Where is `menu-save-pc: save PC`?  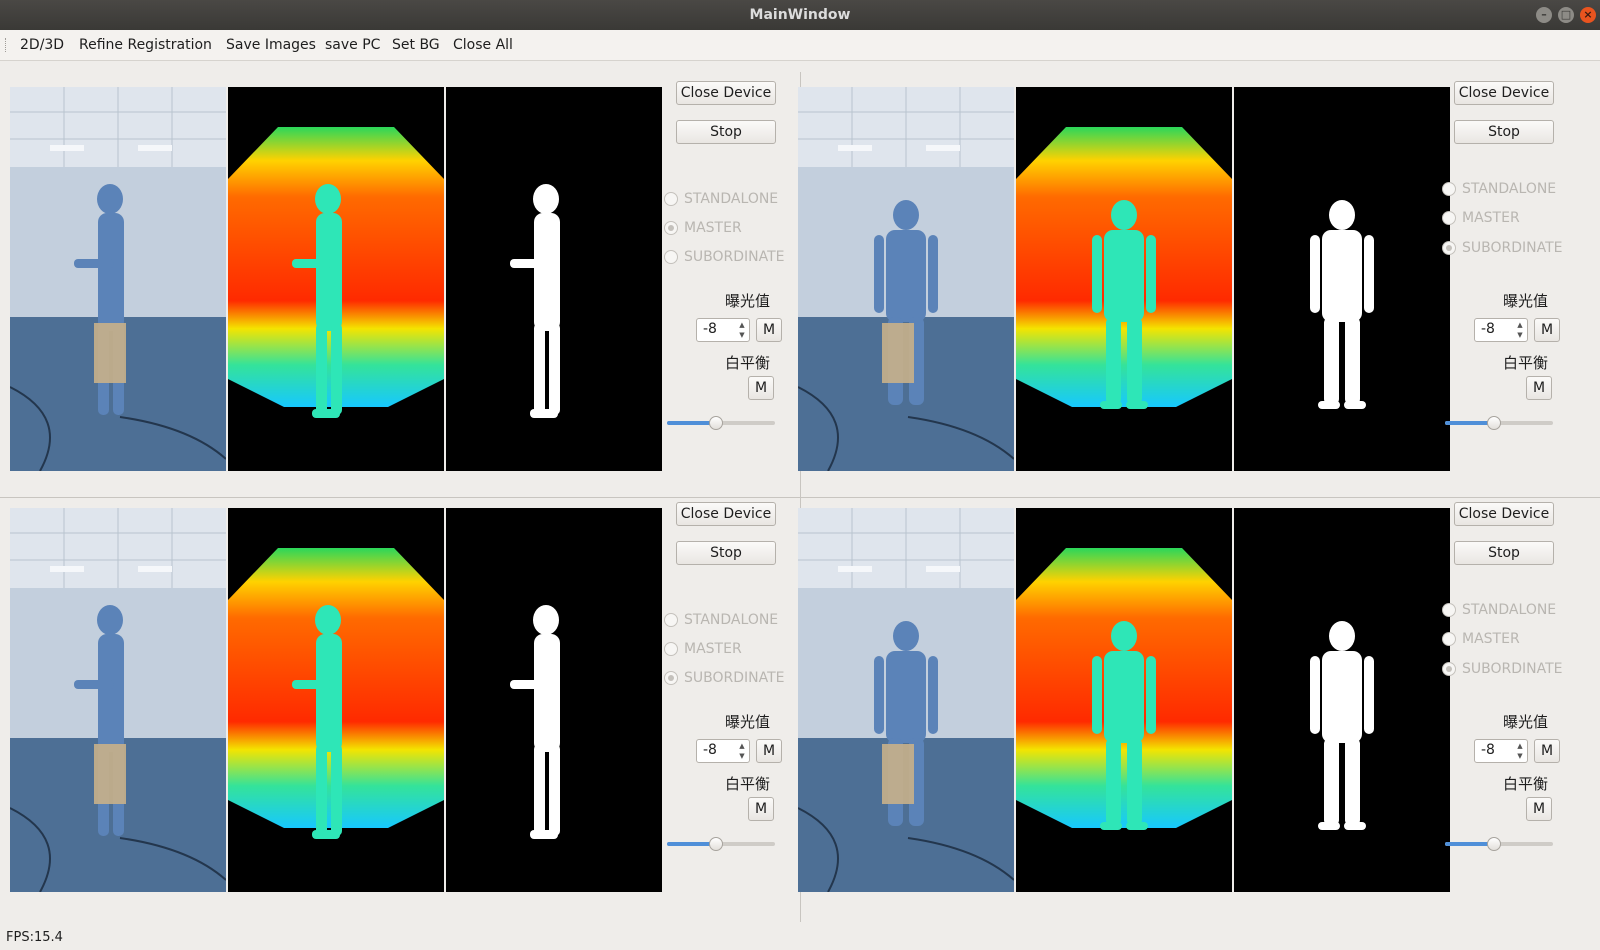
menu-save-pc: save PC is located at coordinates (352, 45).